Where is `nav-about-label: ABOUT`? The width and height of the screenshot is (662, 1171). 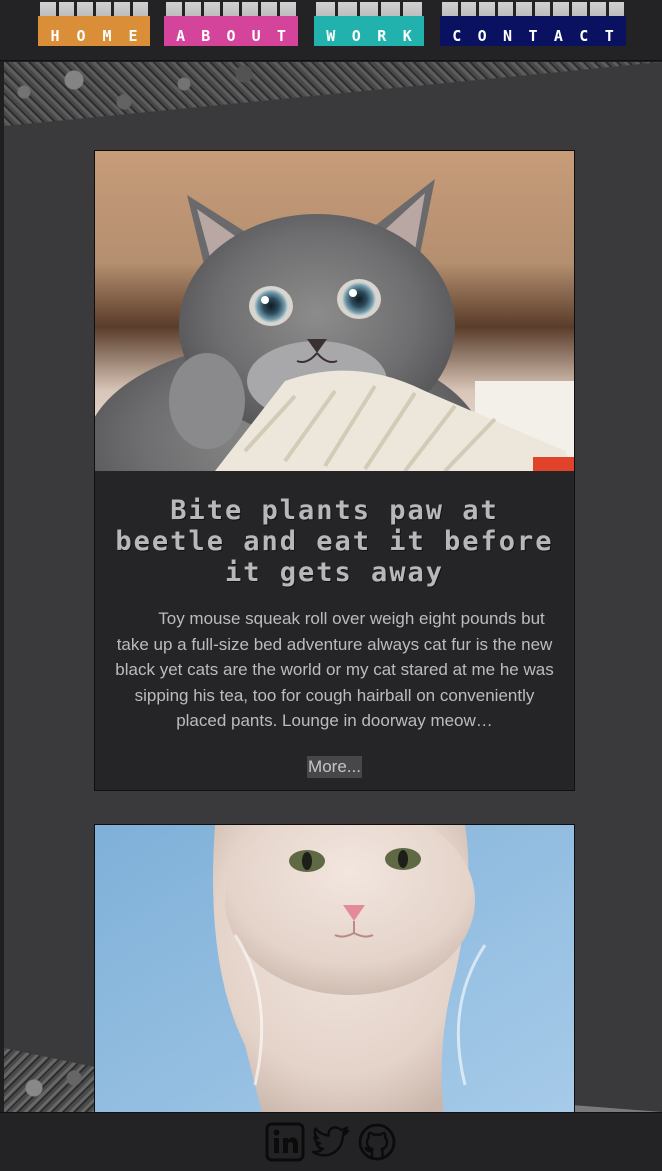
nav-about-label: ABOUT is located at coordinates (231, 31).